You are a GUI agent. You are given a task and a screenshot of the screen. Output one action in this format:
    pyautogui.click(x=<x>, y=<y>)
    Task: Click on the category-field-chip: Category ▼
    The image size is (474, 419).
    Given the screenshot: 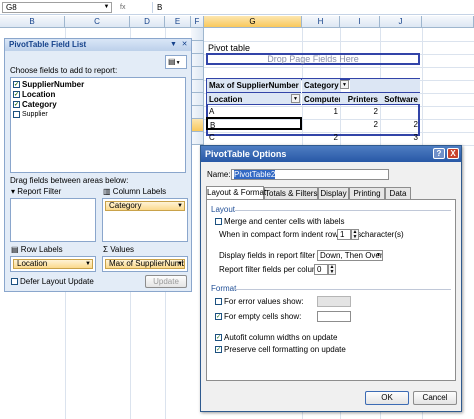 What is the action you would take?
    pyautogui.click(x=145, y=206)
    